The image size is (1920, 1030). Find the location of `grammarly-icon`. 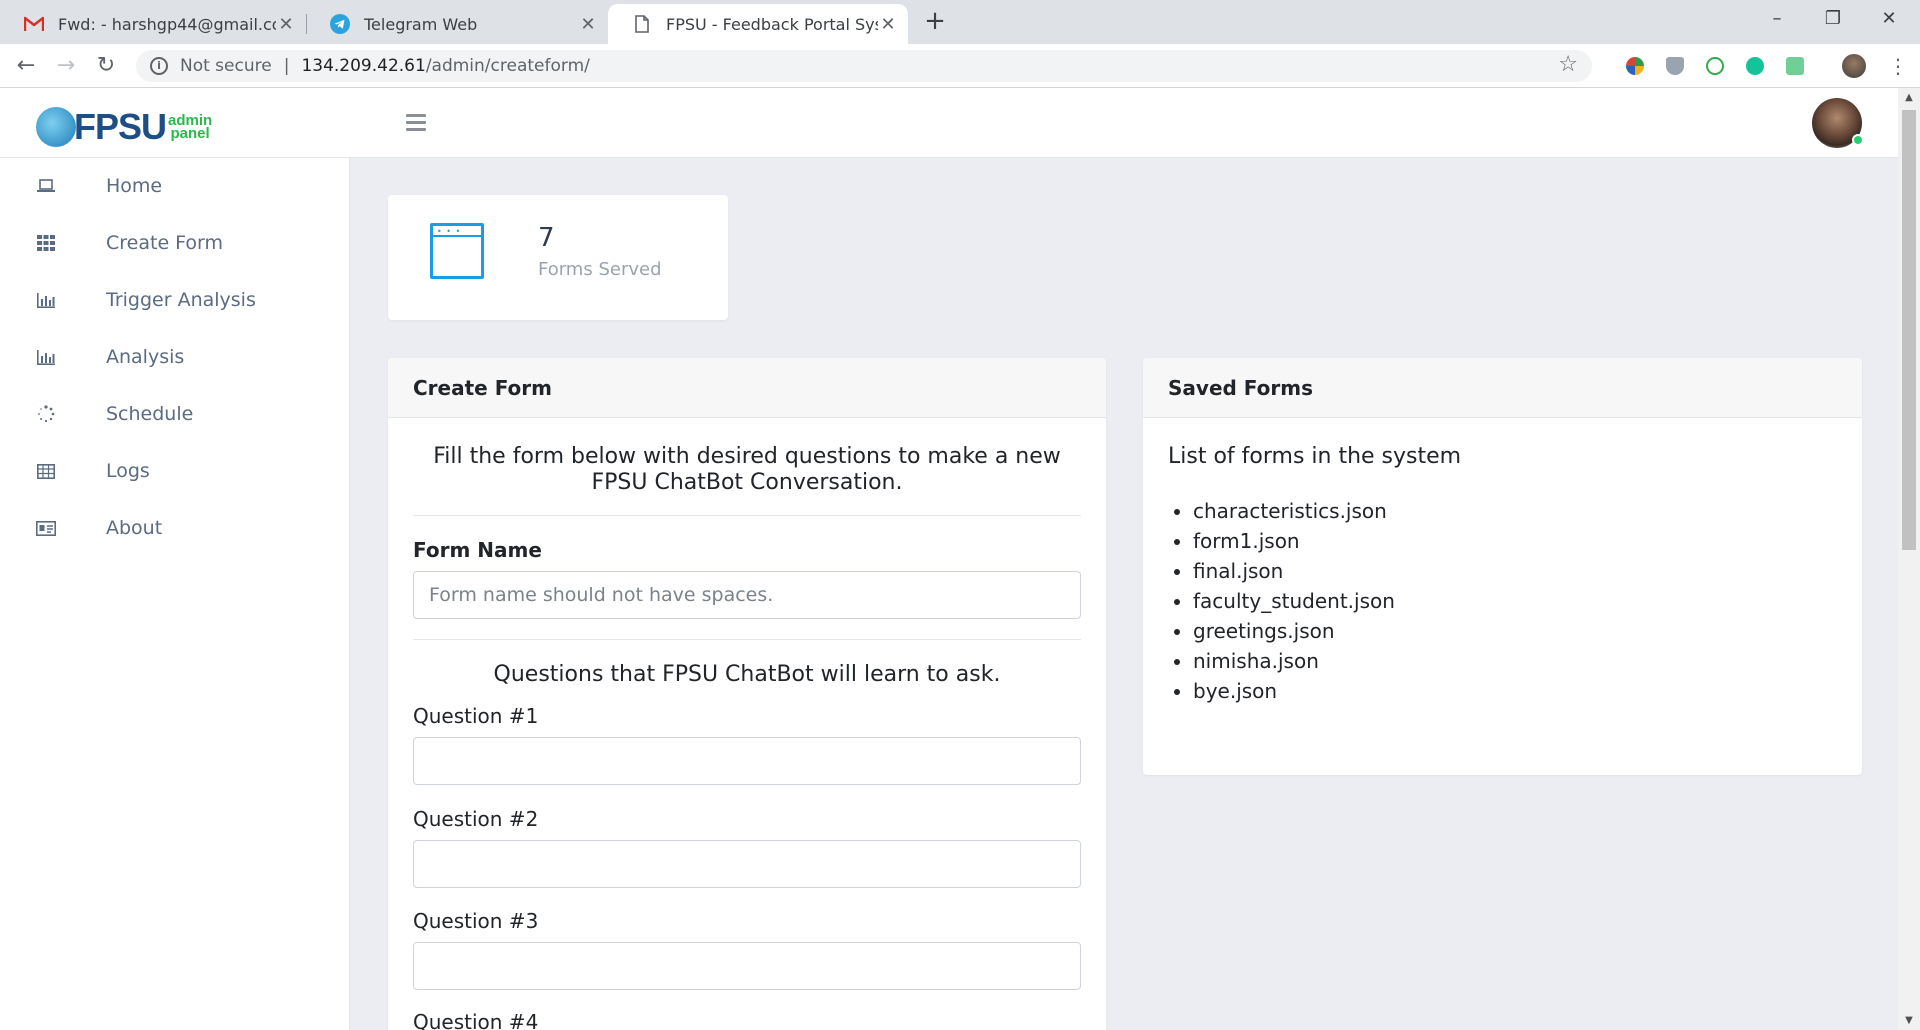

grammarly-icon is located at coordinates (1755, 66).